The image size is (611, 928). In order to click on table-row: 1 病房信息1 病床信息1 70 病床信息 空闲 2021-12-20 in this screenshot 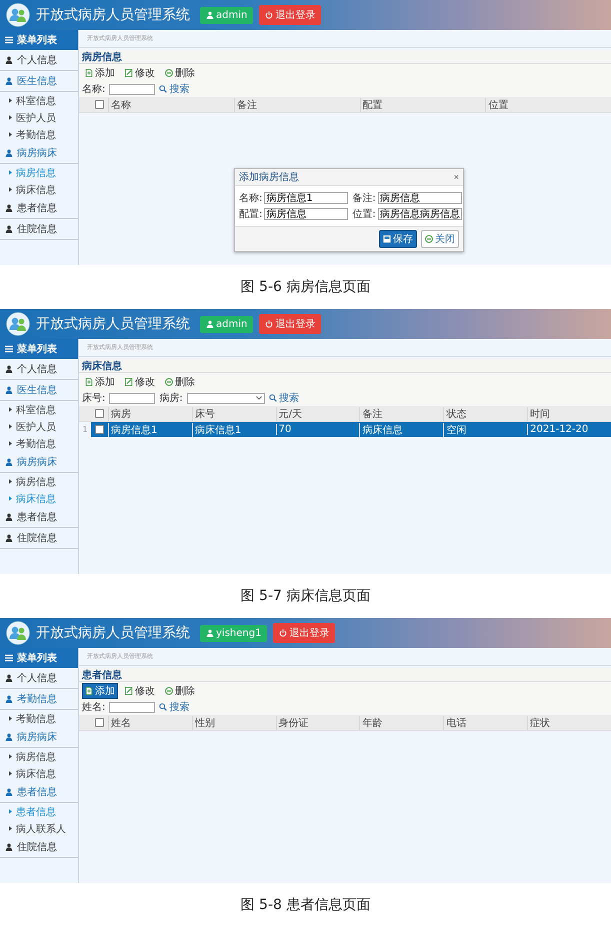, I will do `click(345, 429)`.